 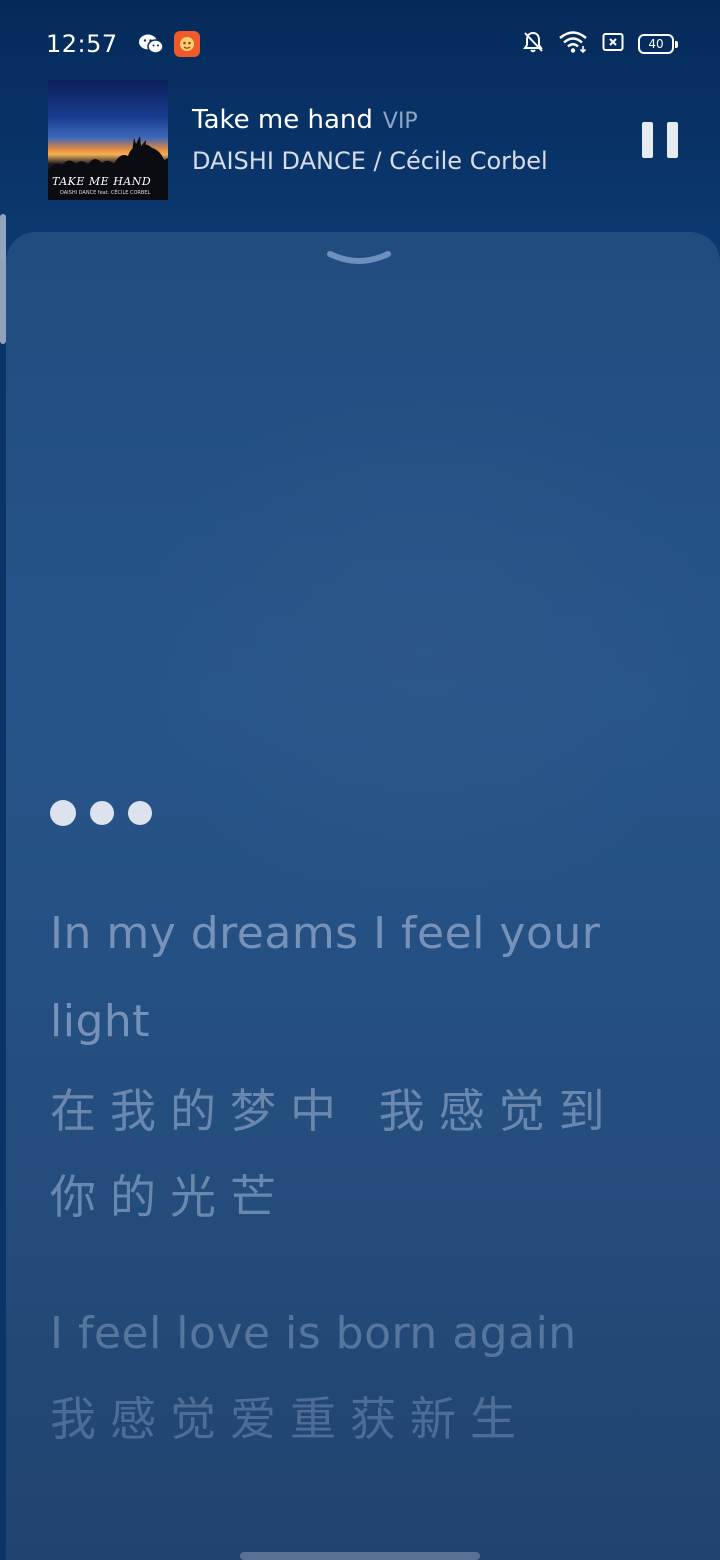 I want to click on lyric-line-en: In my dreams I feel your light, so click(x=360, y=978).